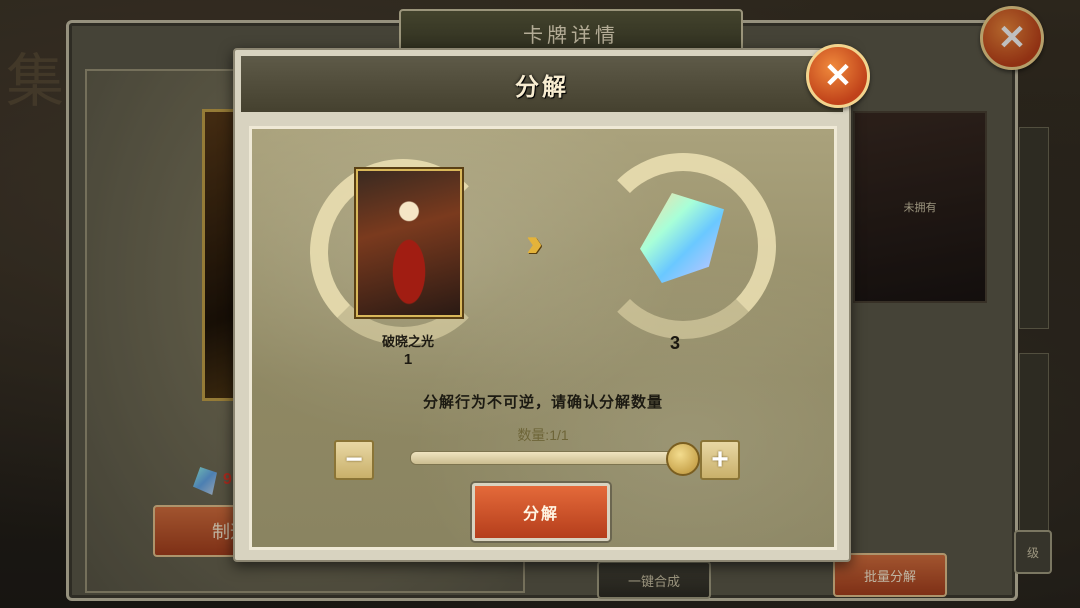  Describe the element at coordinates (542, 87) in the screenshot. I see `dialog-title: 分解` at that location.